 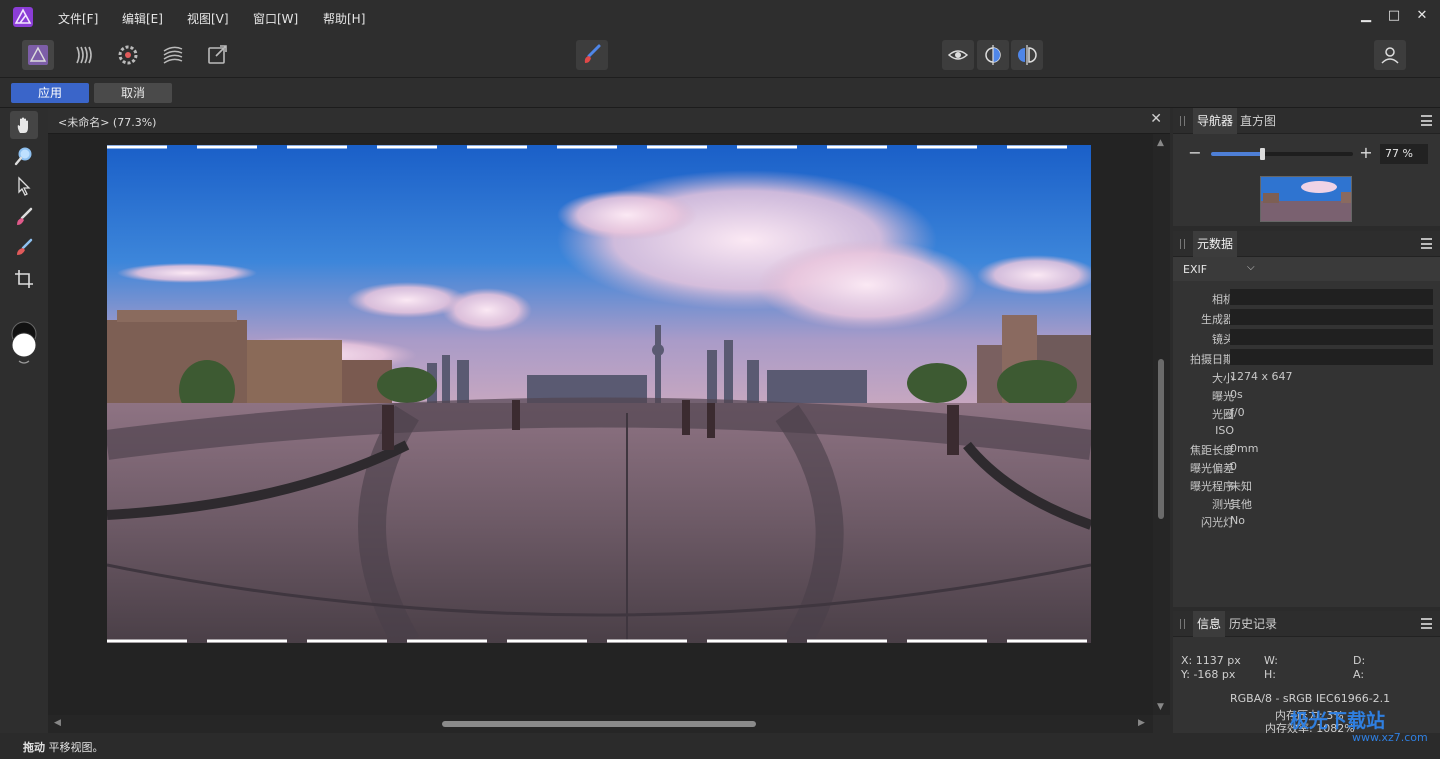 I want to click on preview-eye-icon, so click(x=958, y=55).